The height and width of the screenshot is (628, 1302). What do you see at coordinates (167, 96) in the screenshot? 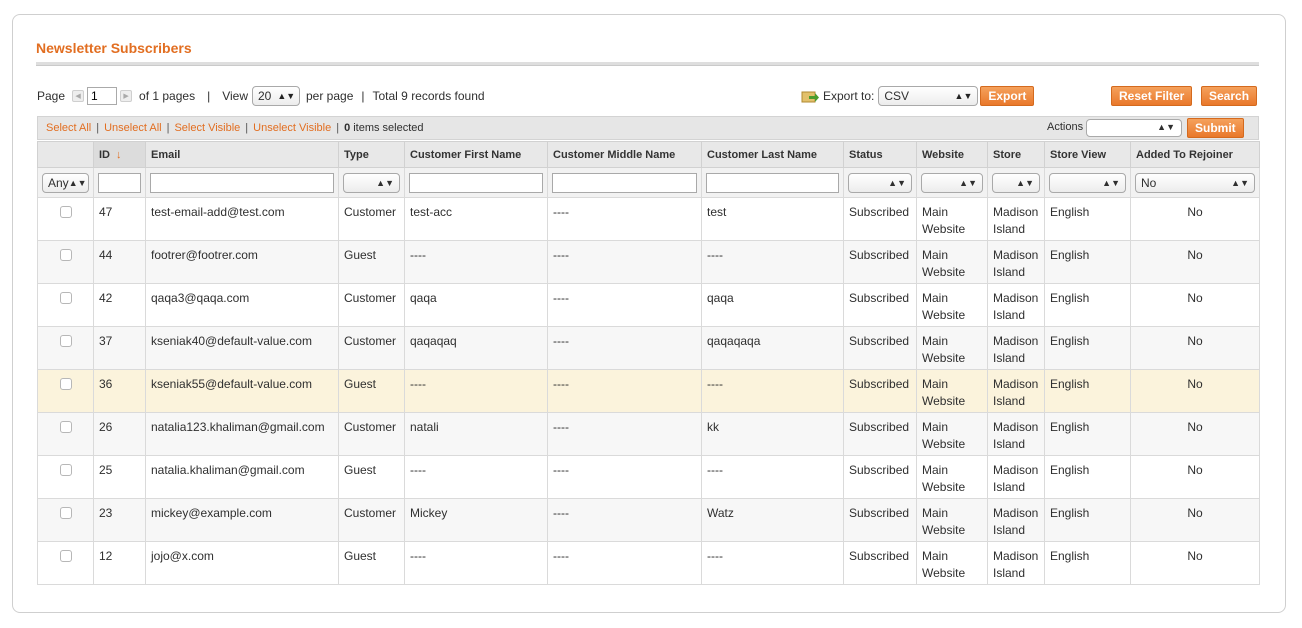
I see `of-pages-label: of 1 pages` at bounding box center [167, 96].